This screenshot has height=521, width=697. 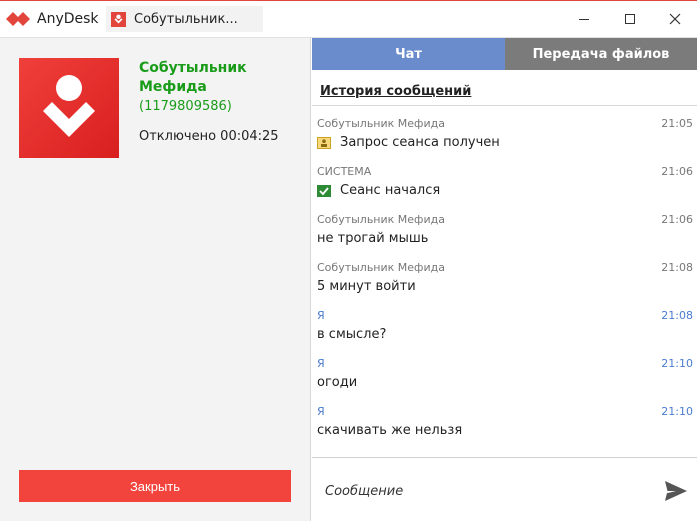 I want to click on maximize-icon, so click(x=630, y=19).